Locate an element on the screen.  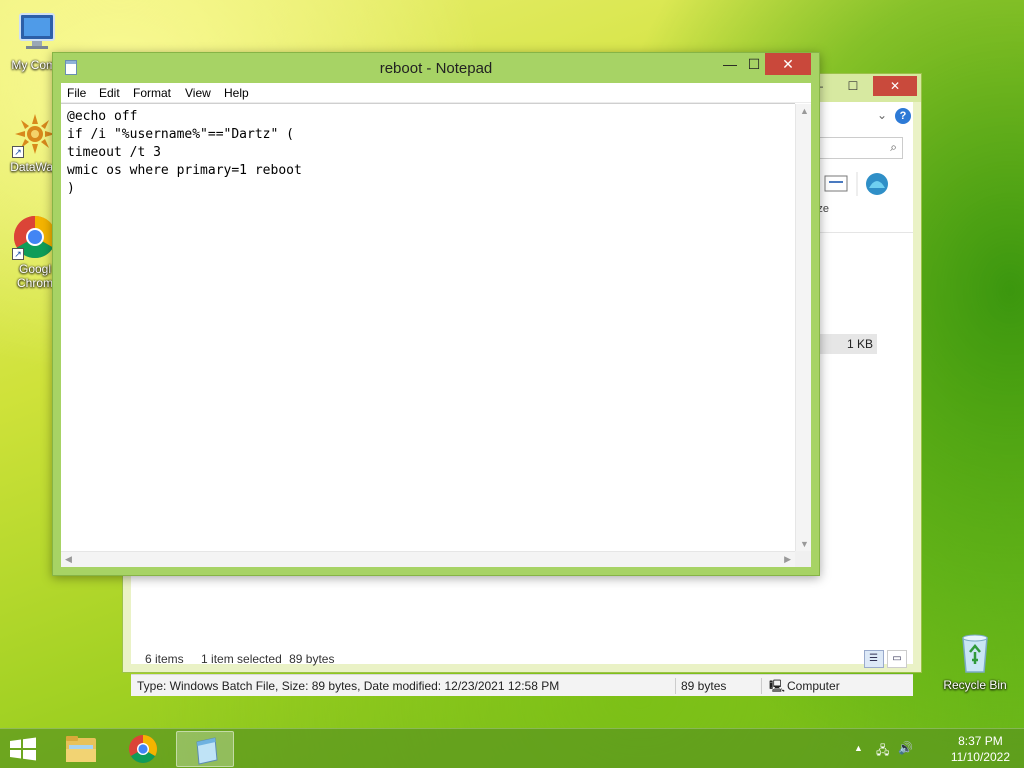
clock-date: 11/10/2022 is located at coordinates (980, 757).